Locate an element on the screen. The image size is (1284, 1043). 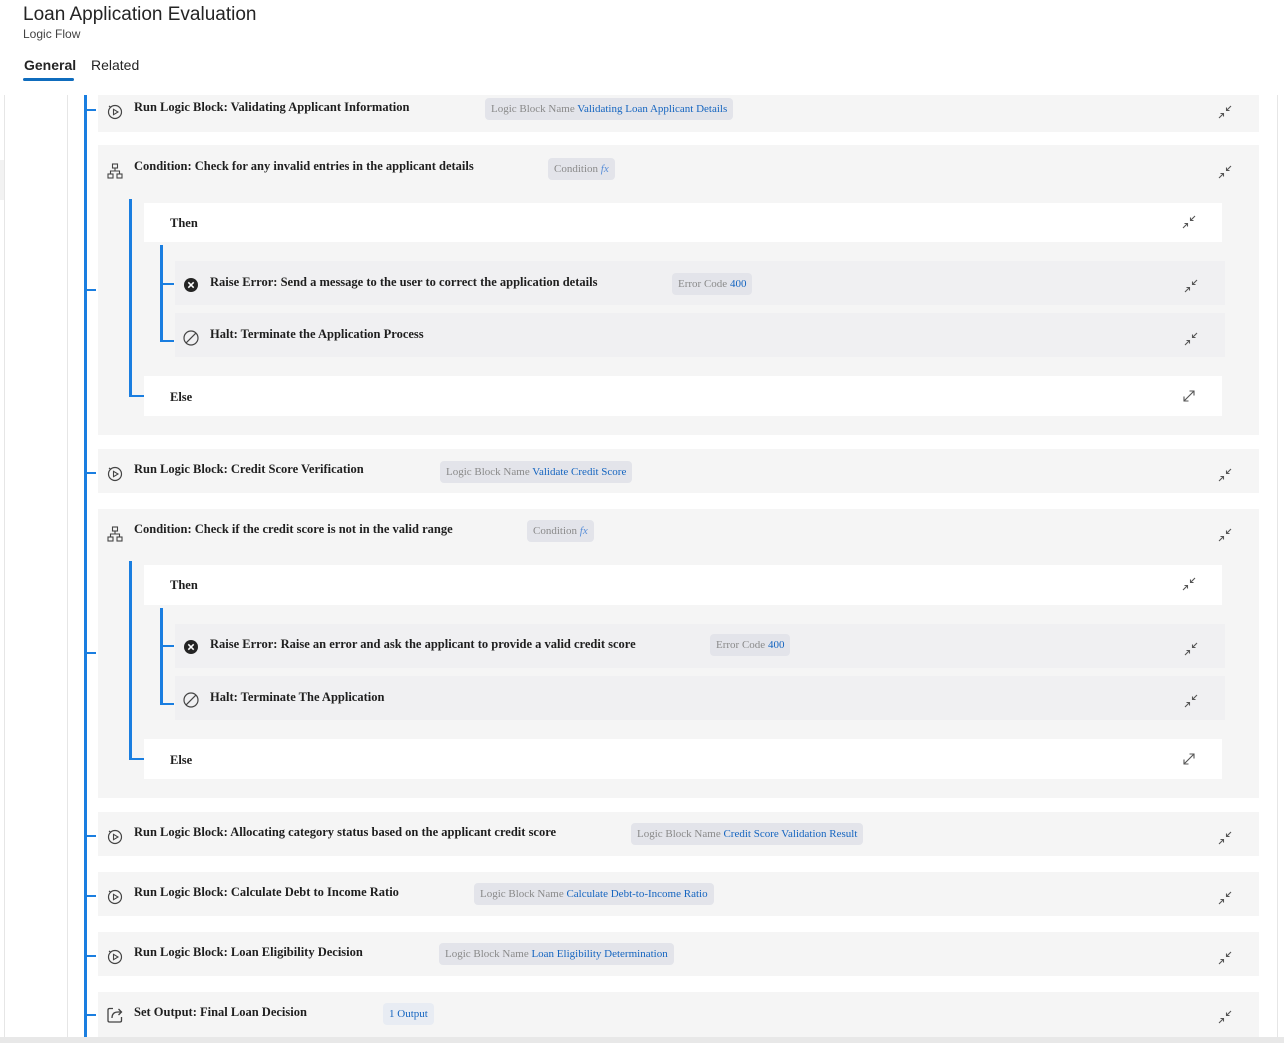
action-label: Halt: Terminate the Application Process is located at coordinates (317, 334).